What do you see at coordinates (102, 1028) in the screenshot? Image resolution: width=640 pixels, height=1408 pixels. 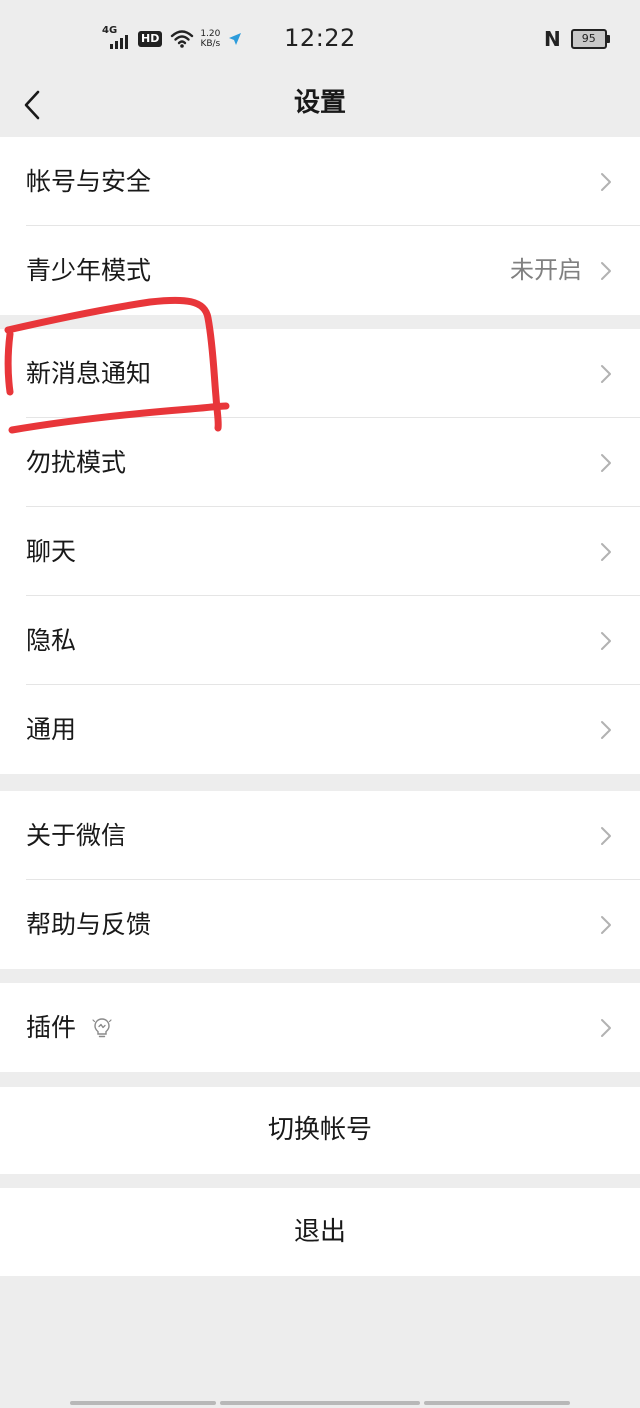 I see `lightbulb-icon` at bounding box center [102, 1028].